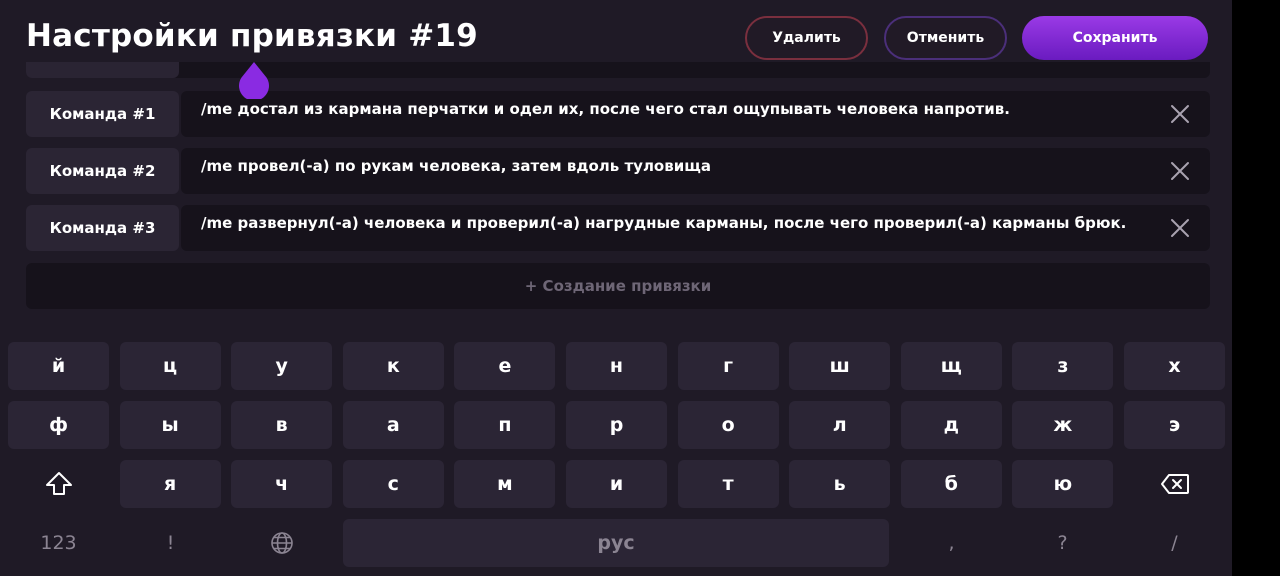 Image resolution: width=1280 pixels, height=576 pixels. I want to click on key-х: х, so click(1174, 366).